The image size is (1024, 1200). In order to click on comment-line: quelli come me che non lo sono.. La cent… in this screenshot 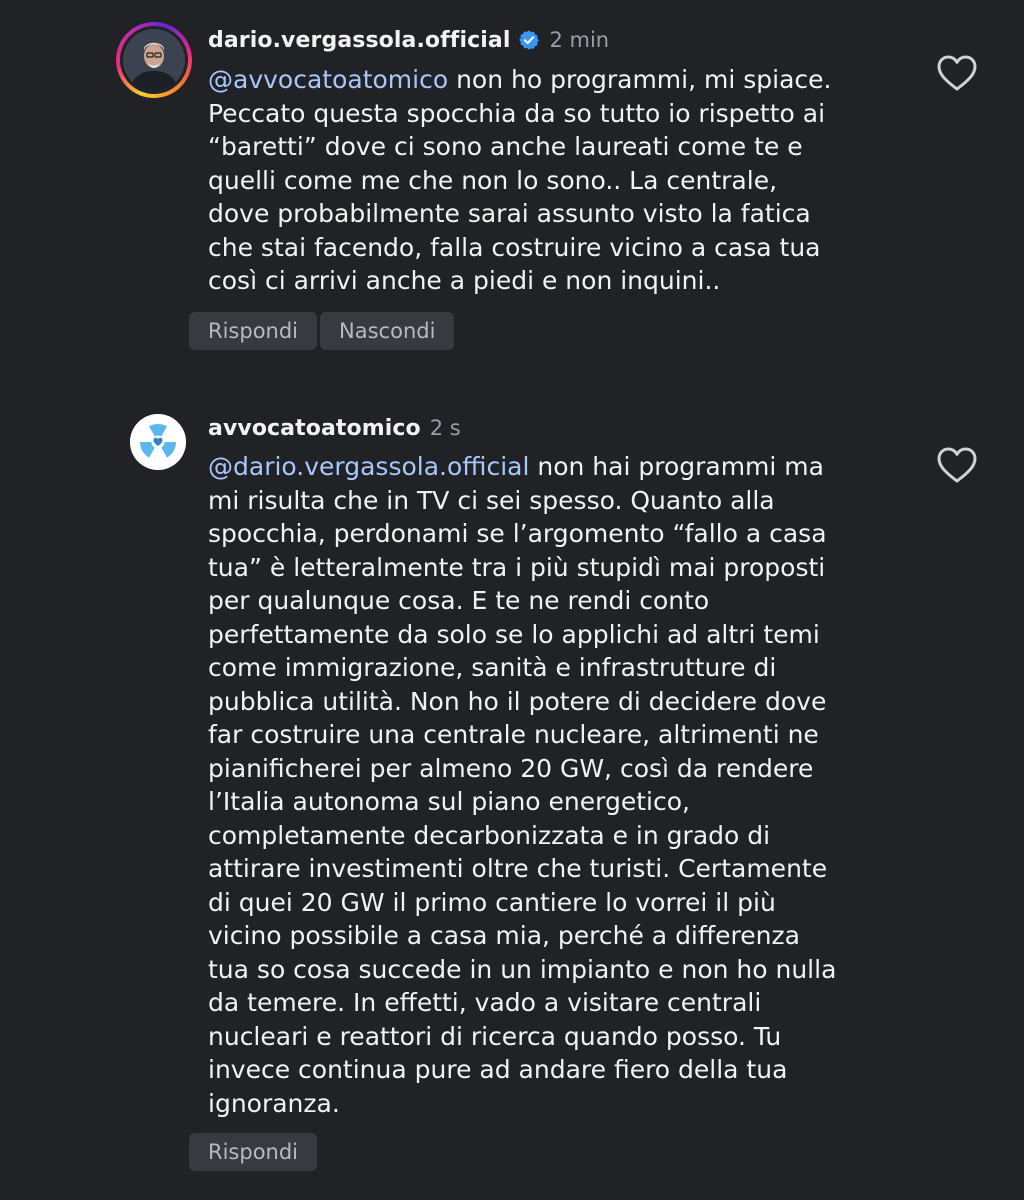, I will do `click(493, 180)`.